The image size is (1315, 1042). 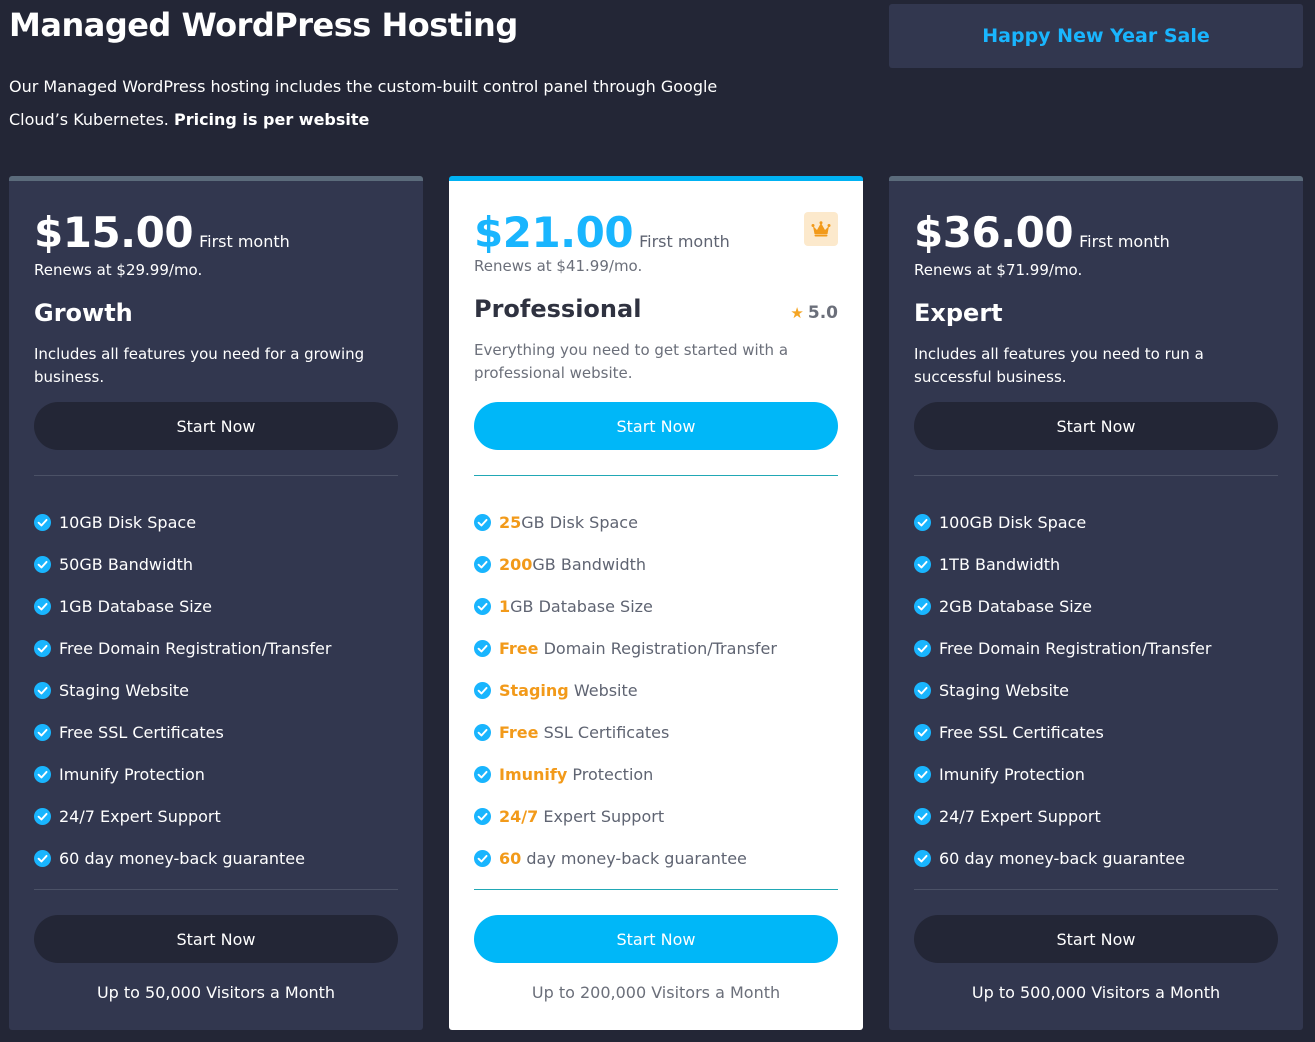 What do you see at coordinates (1096, 859) in the screenshot?
I see `feature-item: 60 day money-back guarantee` at bounding box center [1096, 859].